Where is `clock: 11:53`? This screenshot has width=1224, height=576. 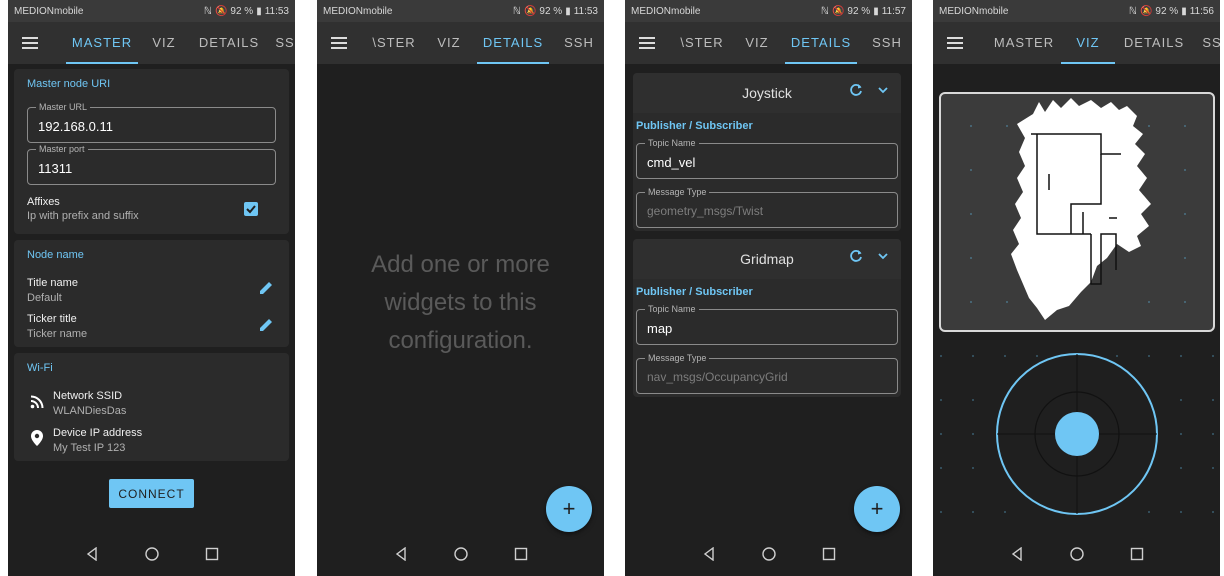 clock: 11:53 is located at coordinates (276, 11).